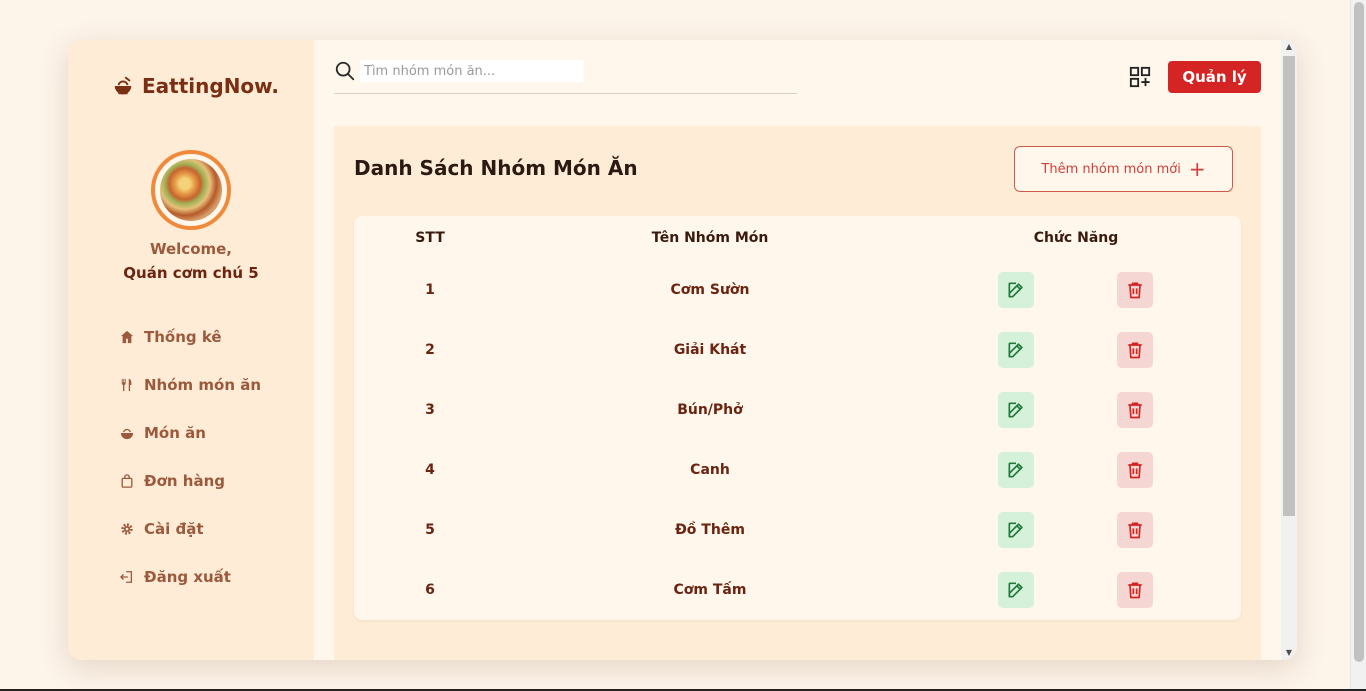 The width and height of the screenshot is (1366, 691). What do you see at coordinates (183, 337) in the screenshot?
I see `sidebar-item-label: Thống kê` at bounding box center [183, 337].